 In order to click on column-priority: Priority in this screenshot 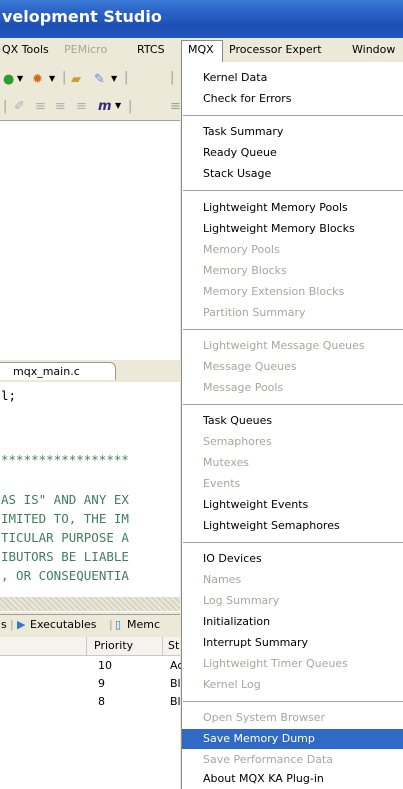, I will do `click(113, 645)`.